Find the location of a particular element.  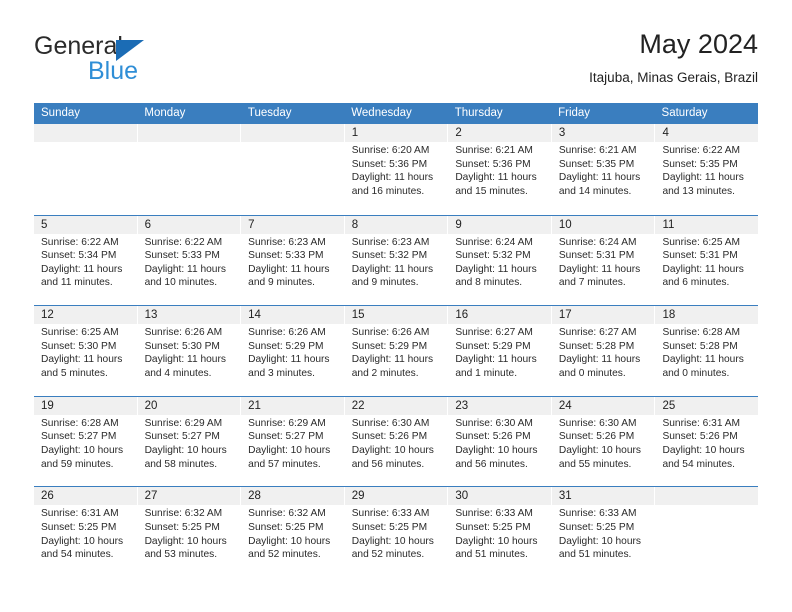

sunrise-text: Sunrise: 6:26 AM is located at coordinates (287, 333).